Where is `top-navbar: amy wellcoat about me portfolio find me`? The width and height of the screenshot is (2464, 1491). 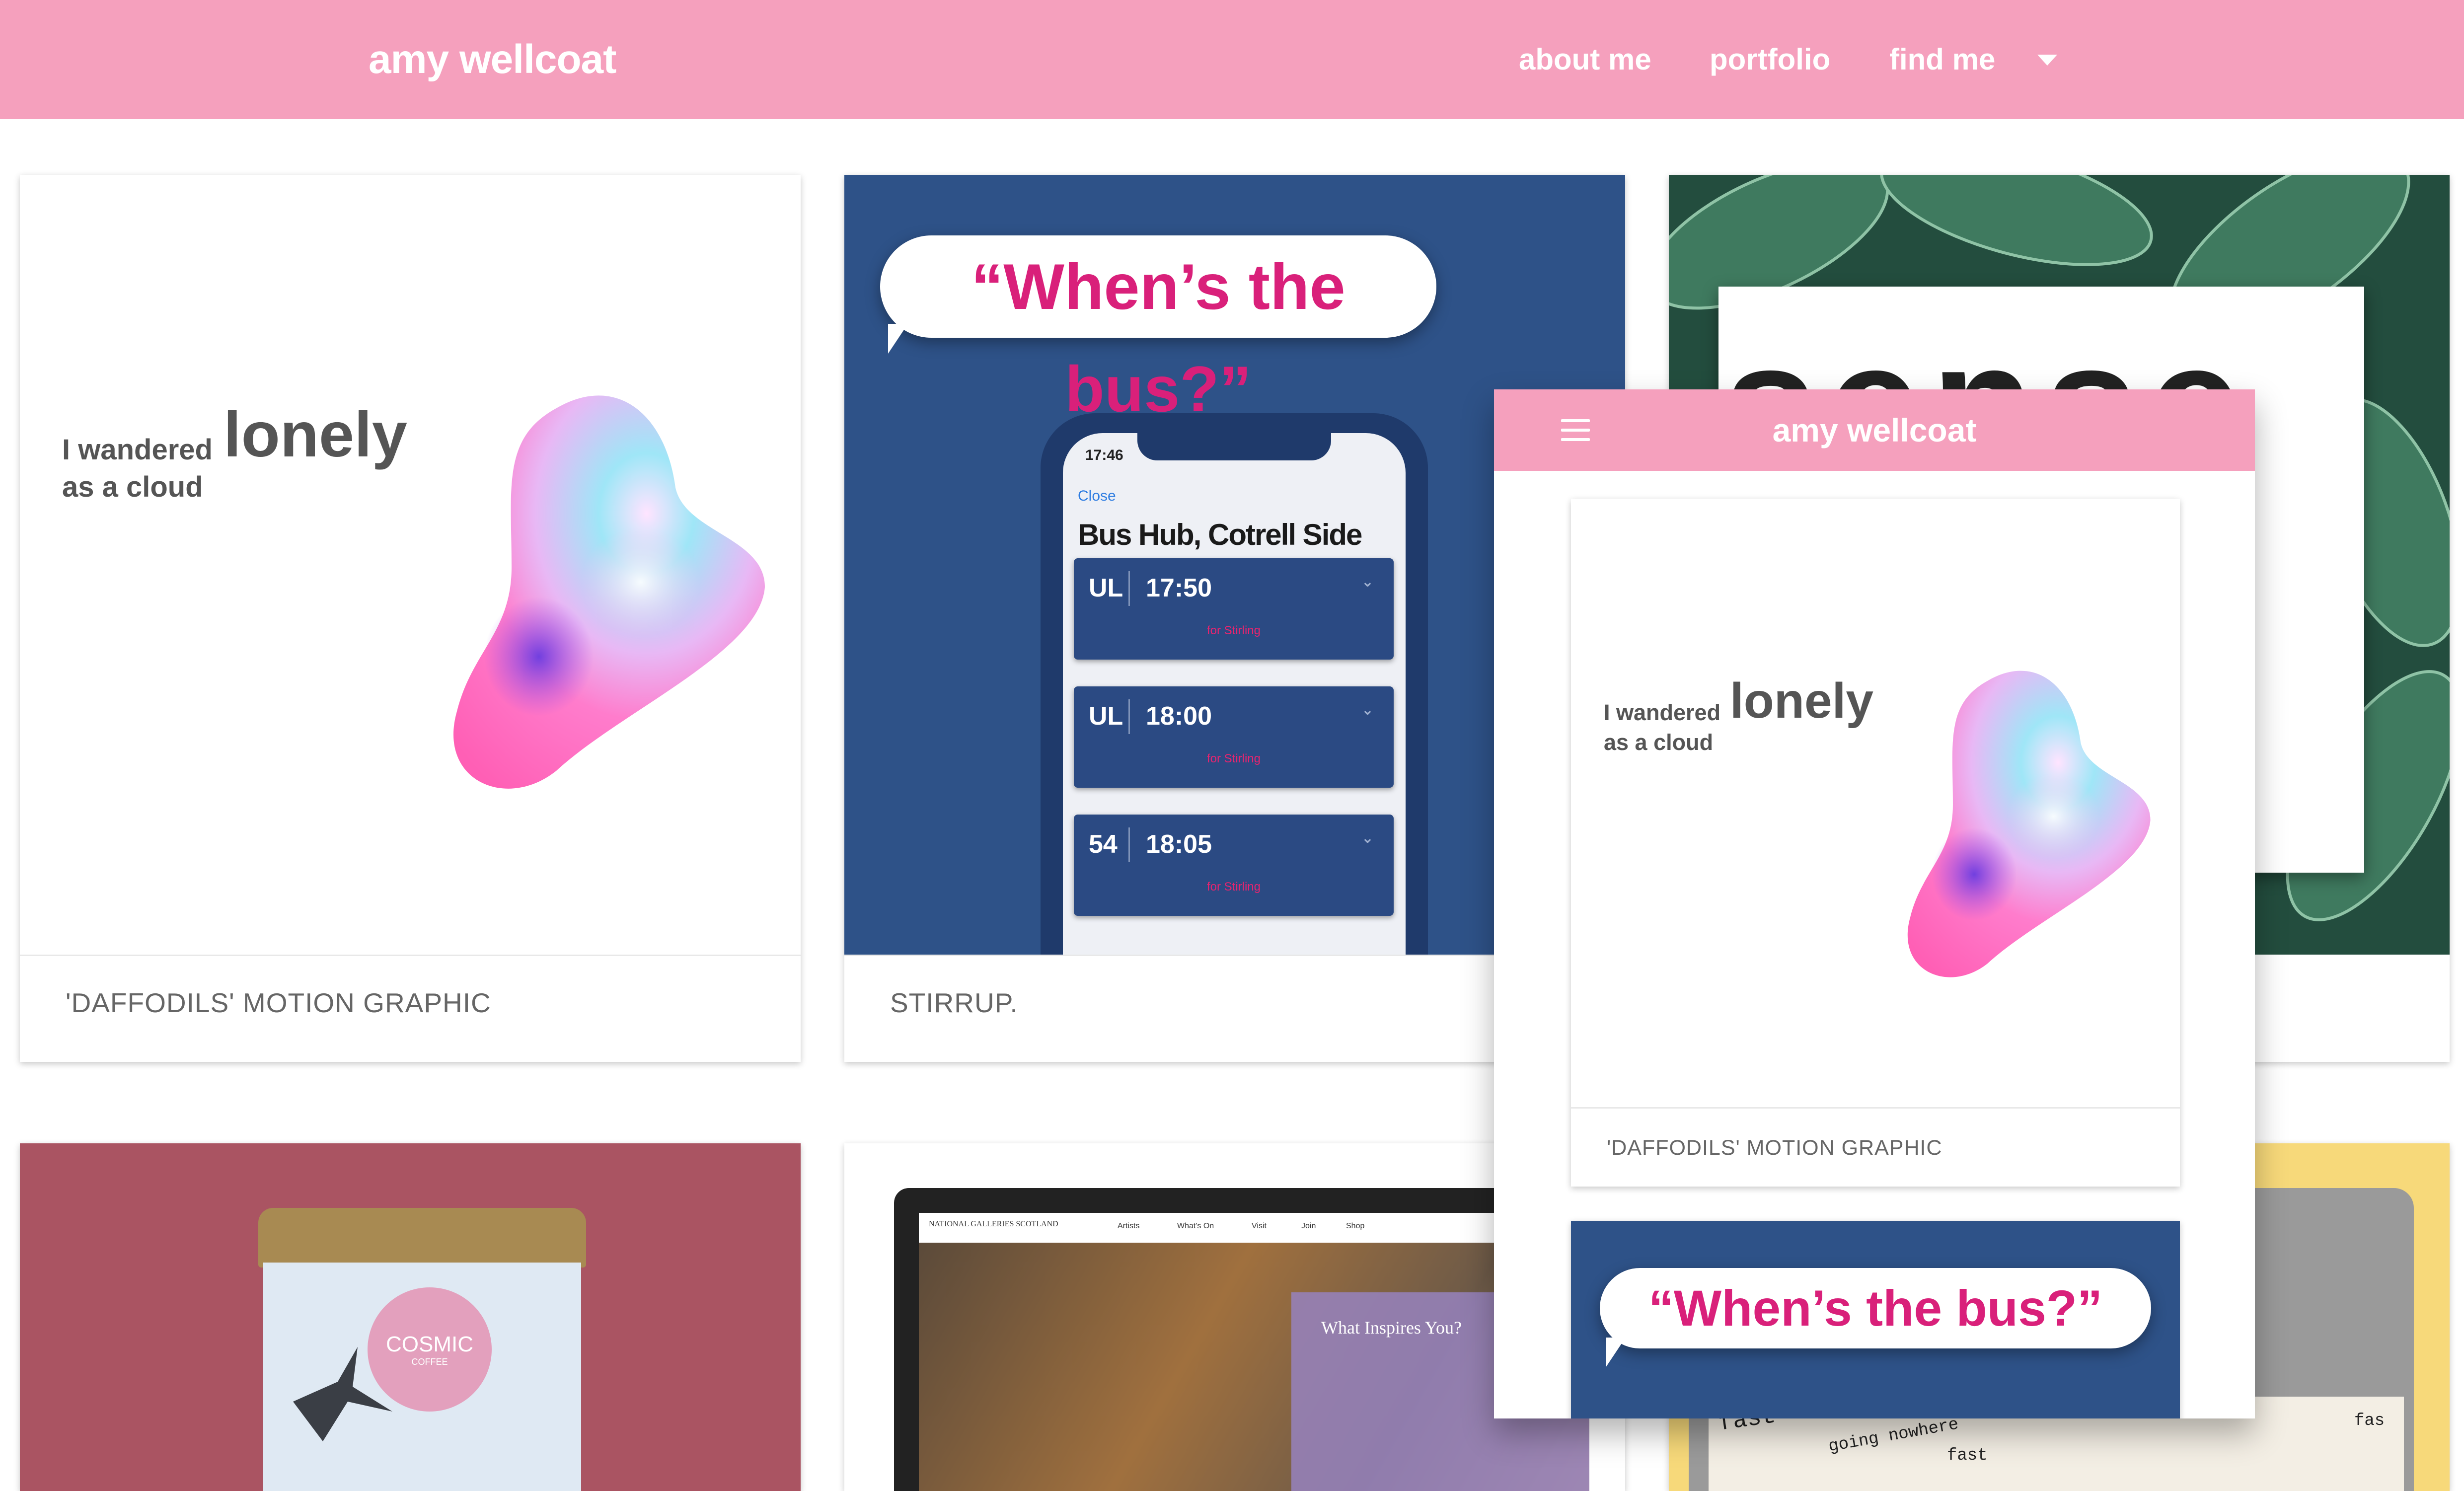 top-navbar: amy wellcoat about me portfolio find me is located at coordinates (1232, 59).